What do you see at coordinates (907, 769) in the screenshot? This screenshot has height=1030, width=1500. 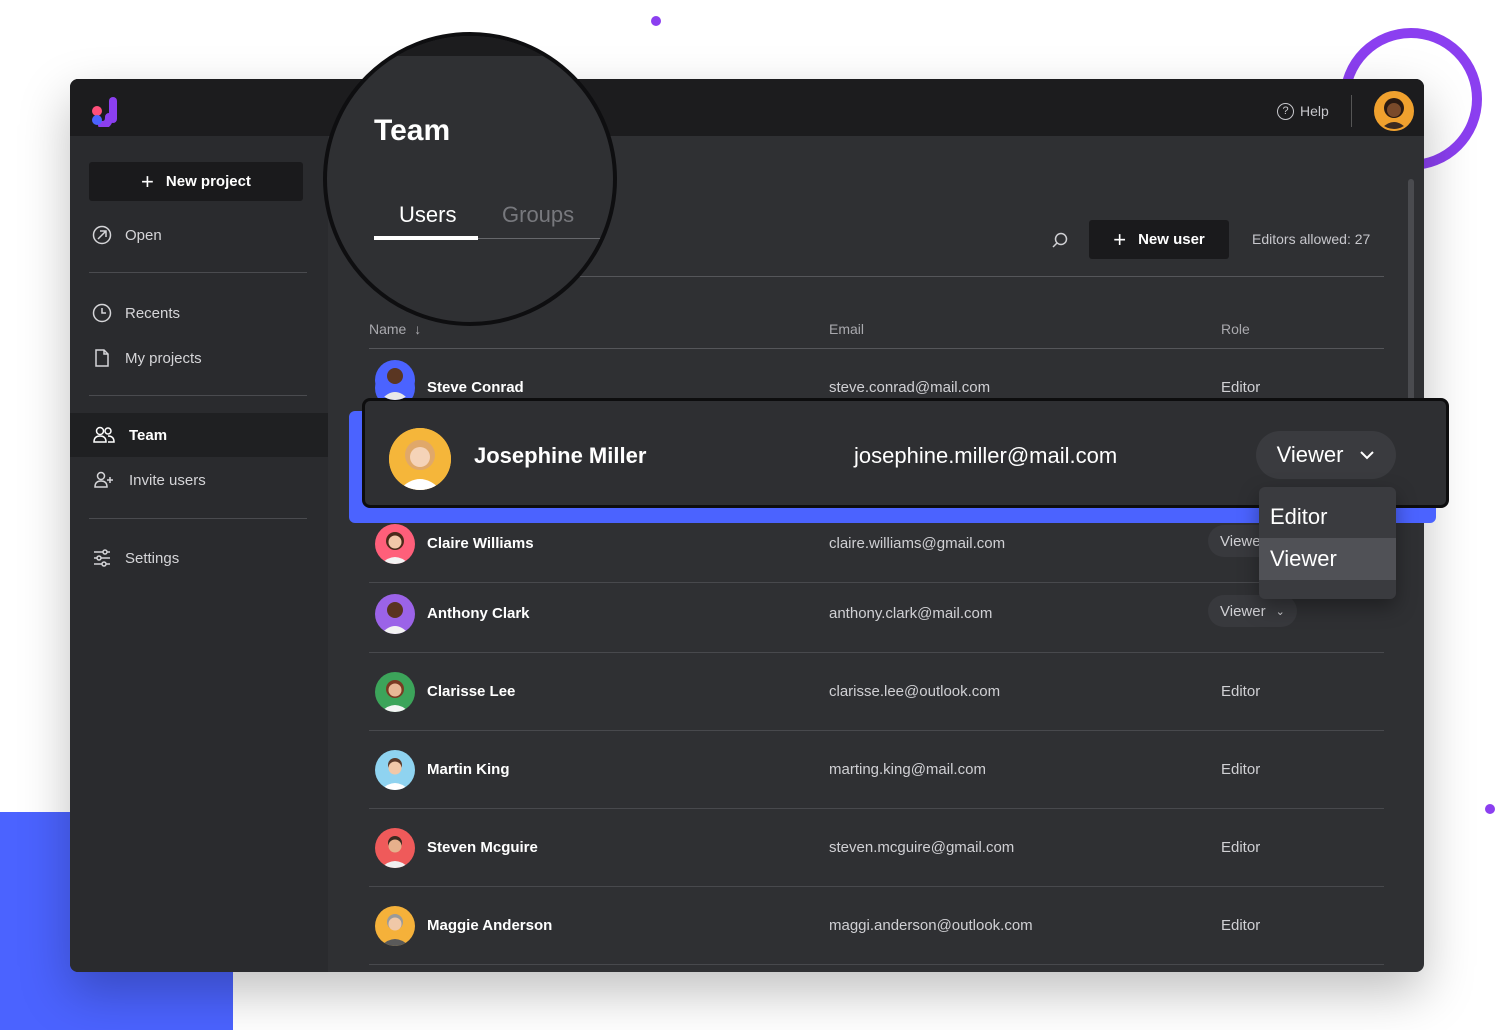 I see `user-email: marting.king@mail.com` at bounding box center [907, 769].